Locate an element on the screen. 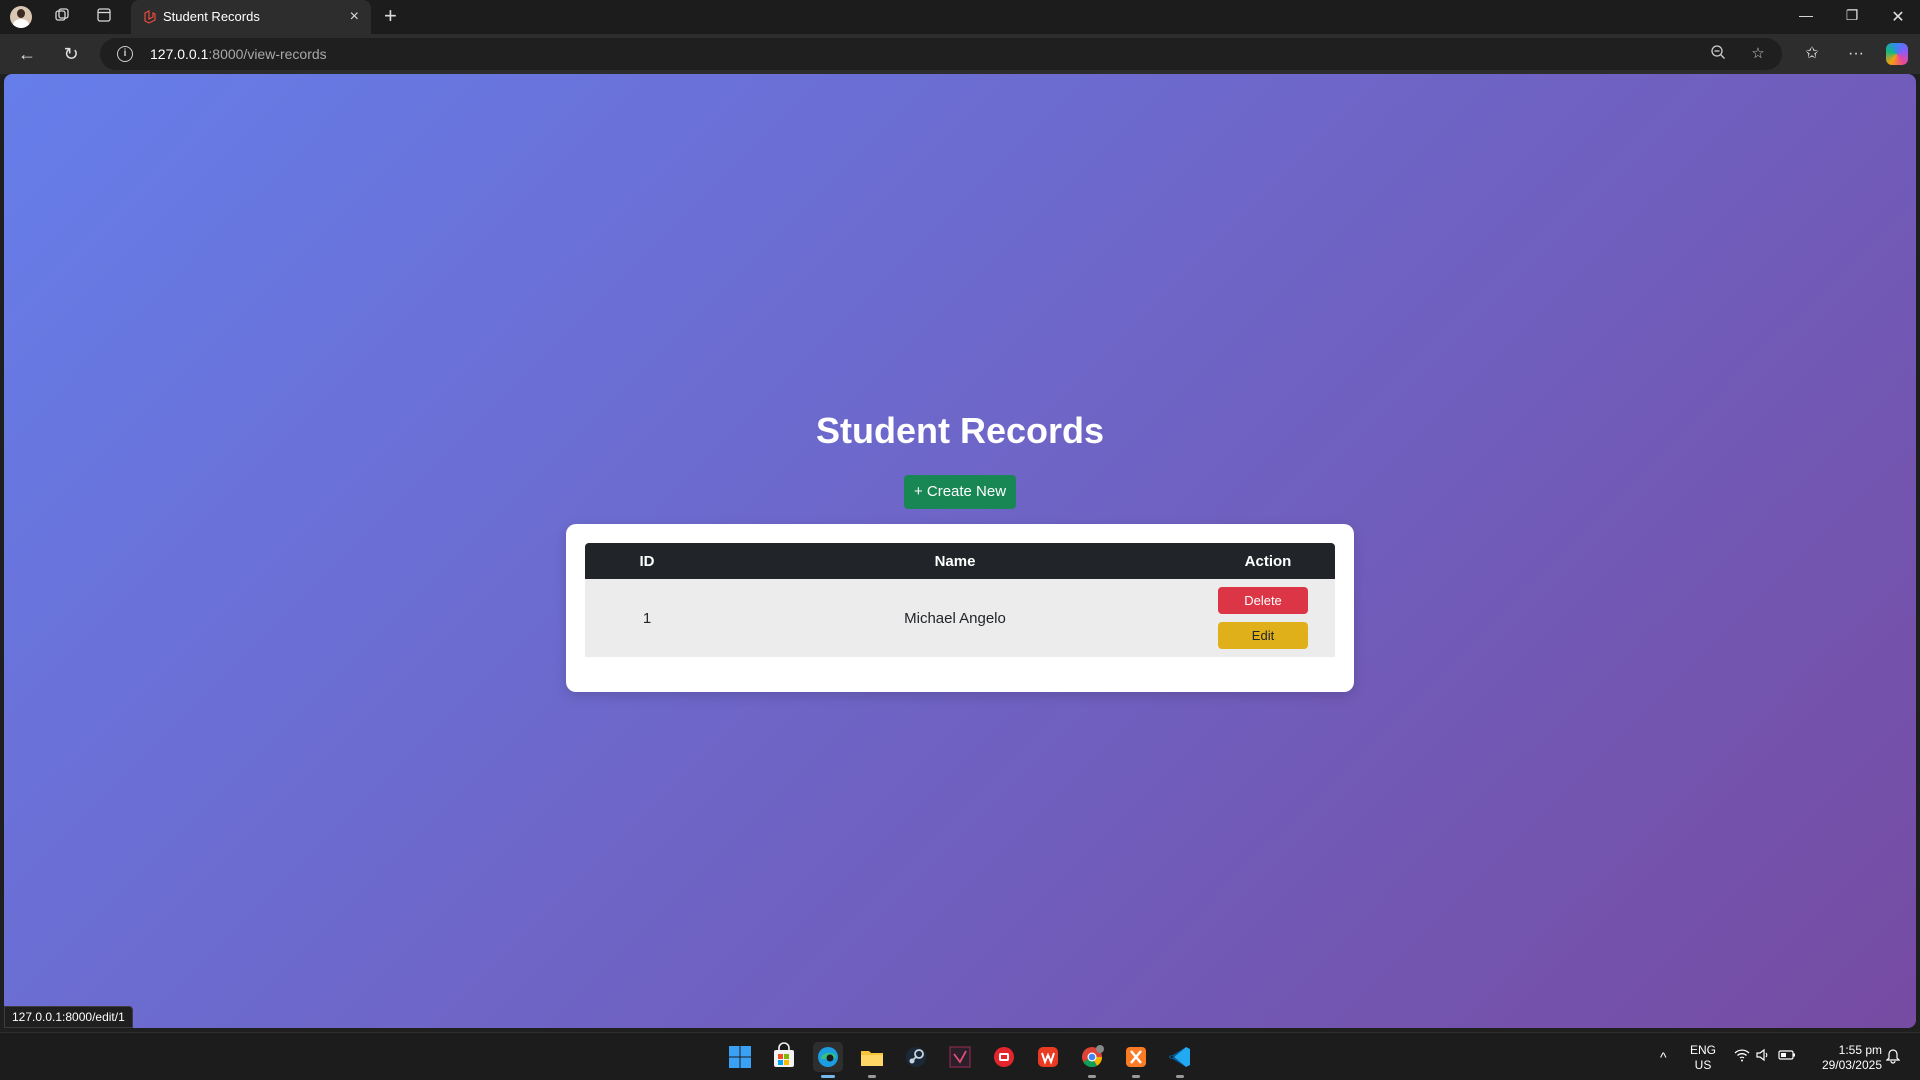 This screenshot has height=1080, width=1920. browser-tab-strip: Student Records × + — ❐ ✕ is located at coordinates (960, 17).